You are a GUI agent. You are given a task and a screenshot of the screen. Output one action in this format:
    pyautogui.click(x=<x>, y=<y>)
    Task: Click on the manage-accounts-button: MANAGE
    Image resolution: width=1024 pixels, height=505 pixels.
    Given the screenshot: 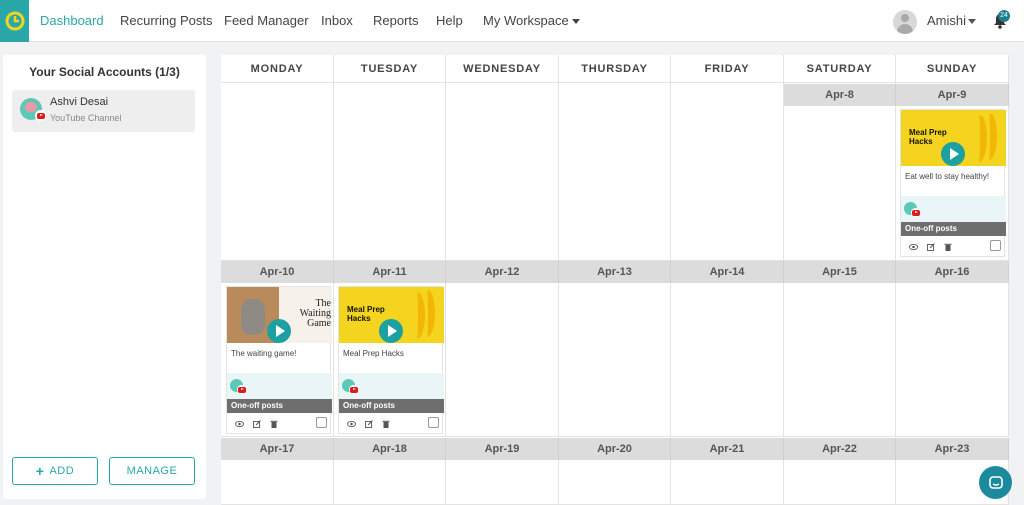 What is the action you would take?
    pyautogui.click(x=152, y=471)
    